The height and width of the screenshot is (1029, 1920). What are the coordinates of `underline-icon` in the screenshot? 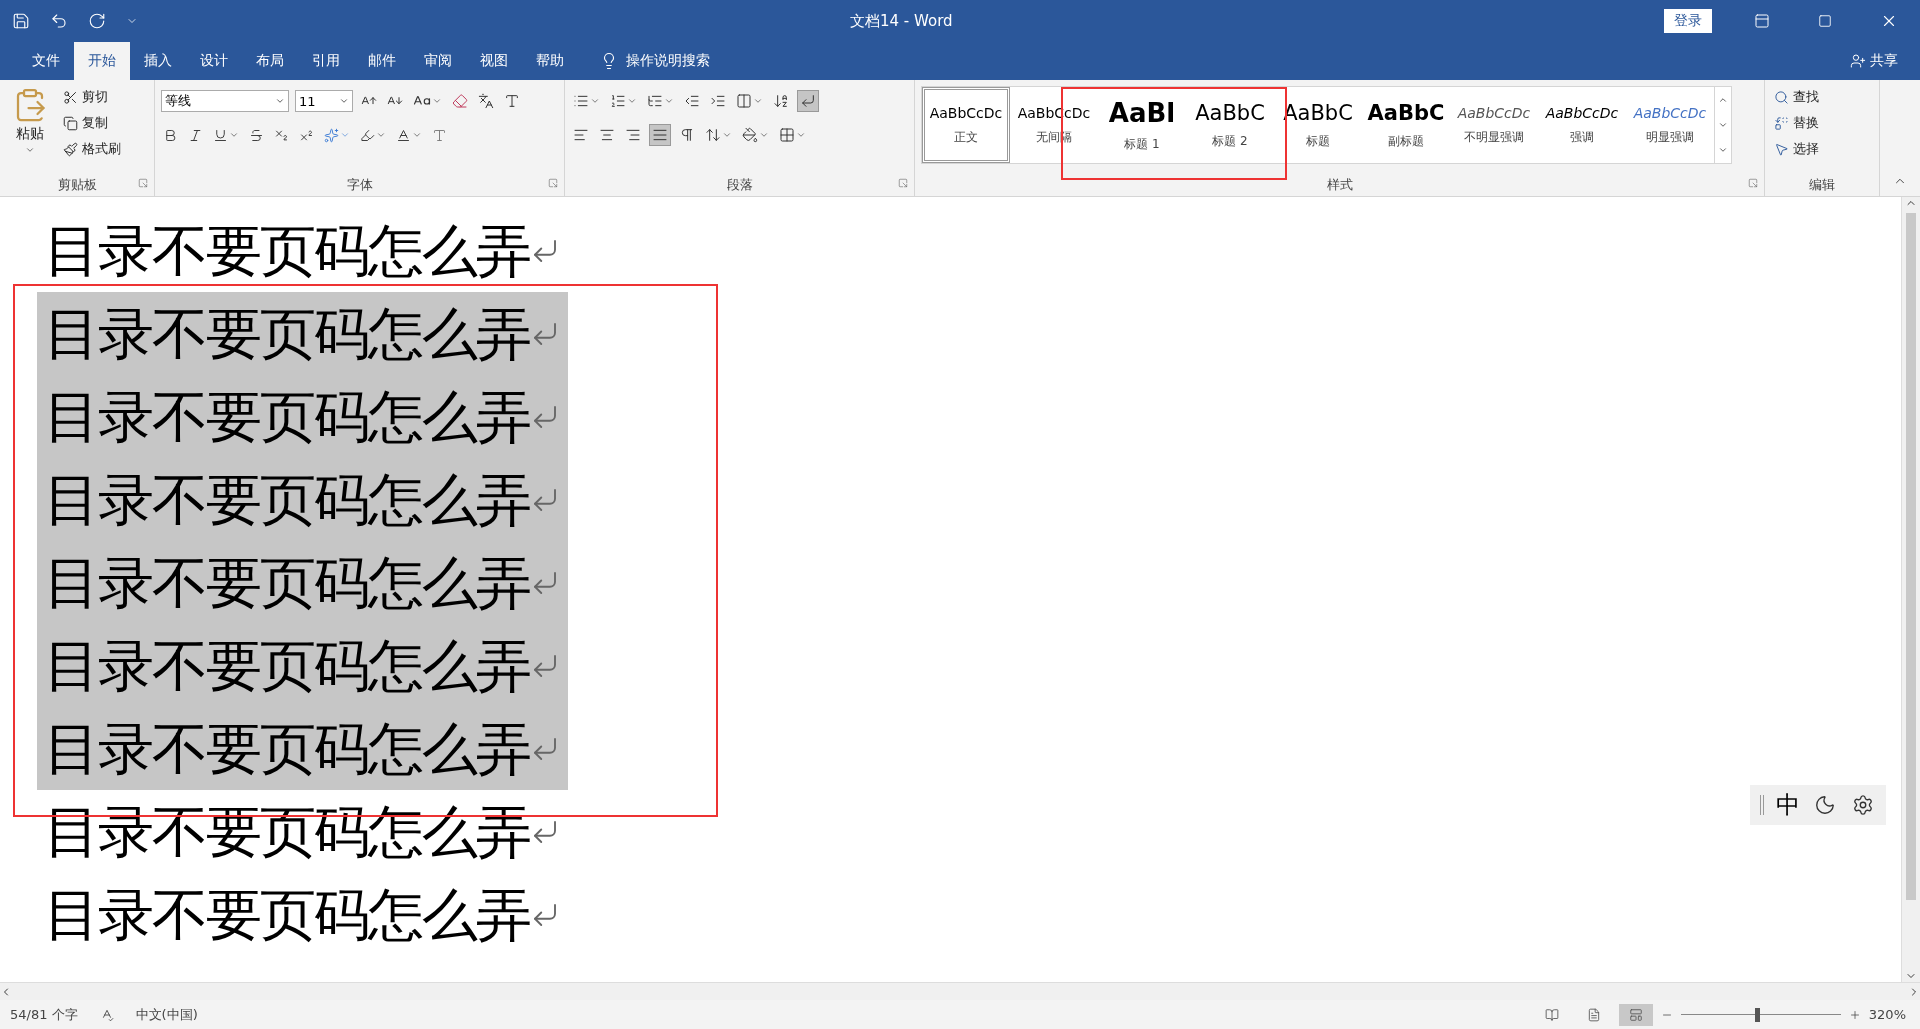 It's located at (220, 135).